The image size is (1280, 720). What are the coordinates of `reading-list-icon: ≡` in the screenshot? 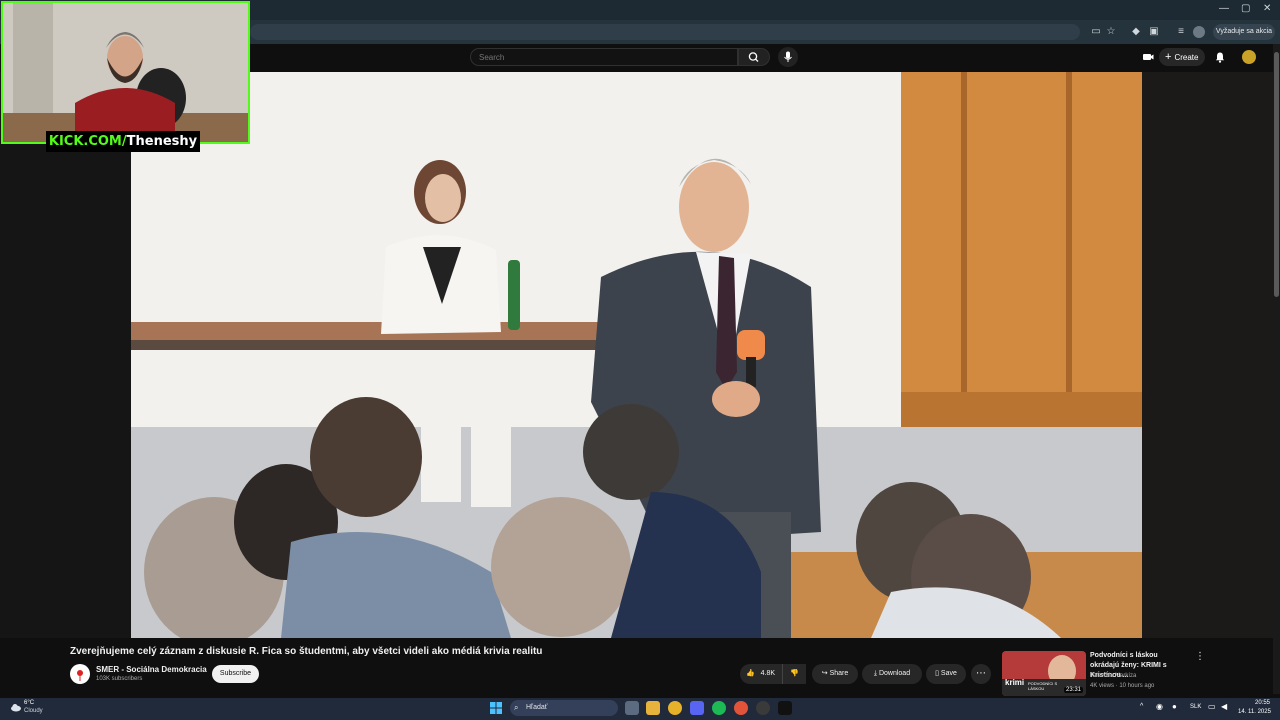 It's located at (1181, 32).